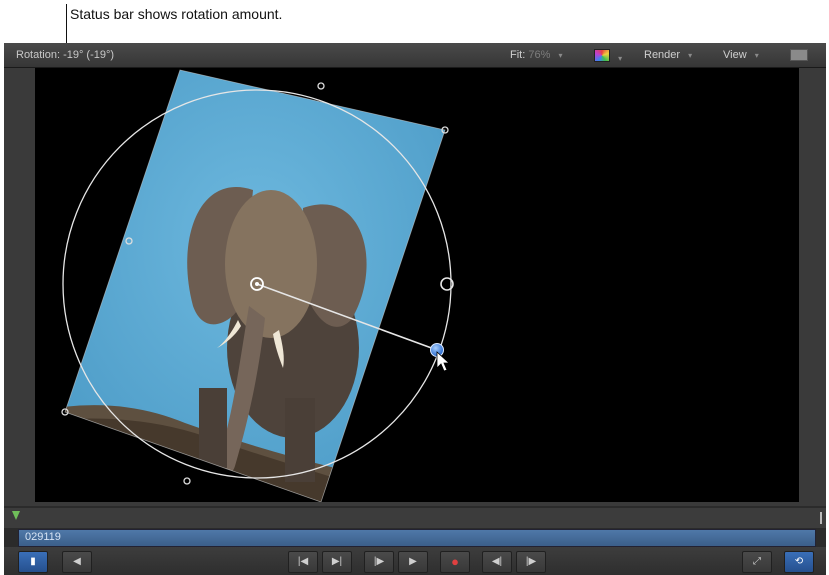  Describe the element at coordinates (187, 481) in the screenshot. I see `edge-handle-bottom` at that location.